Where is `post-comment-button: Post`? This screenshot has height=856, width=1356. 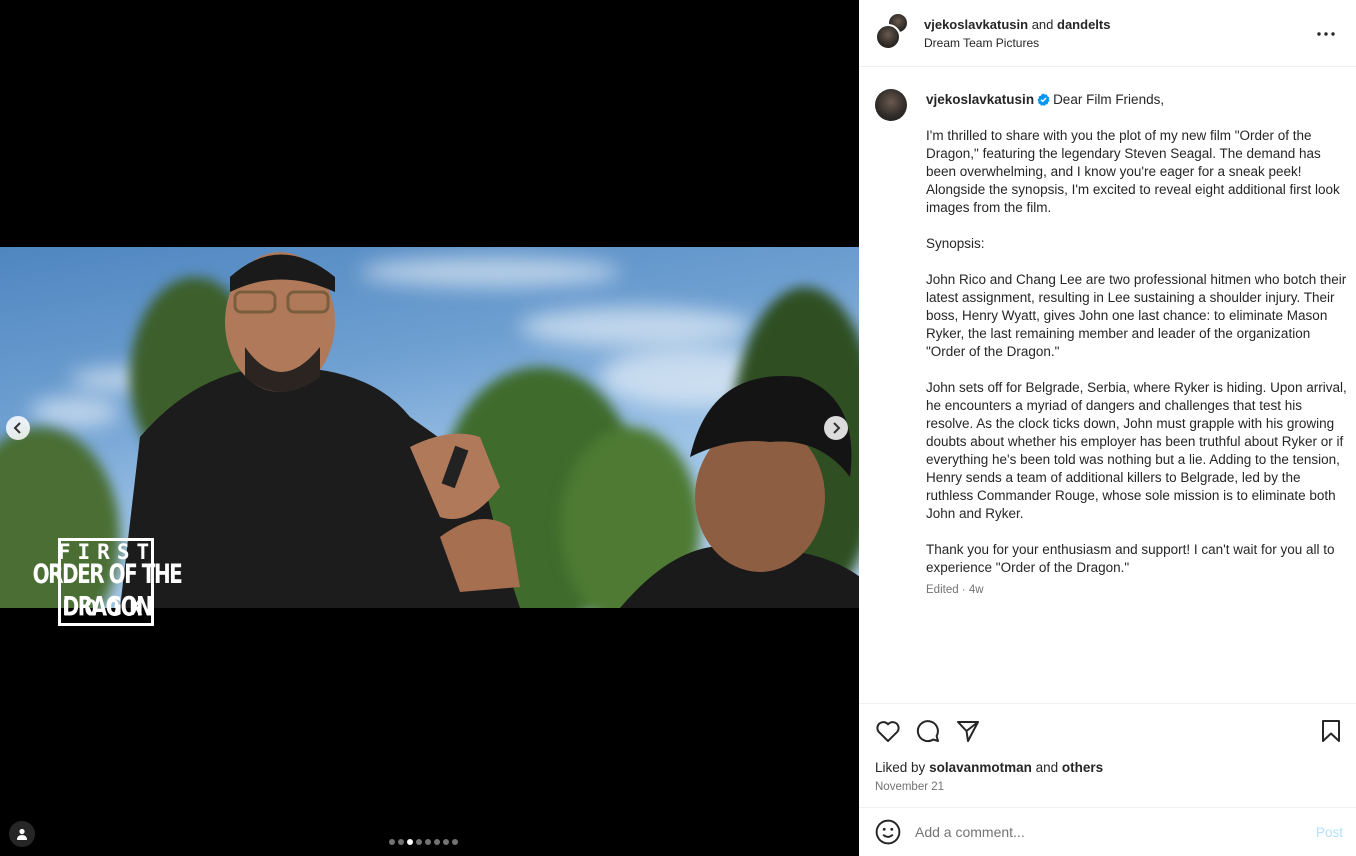 post-comment-button: Post is located at coordinates (1329, 832).